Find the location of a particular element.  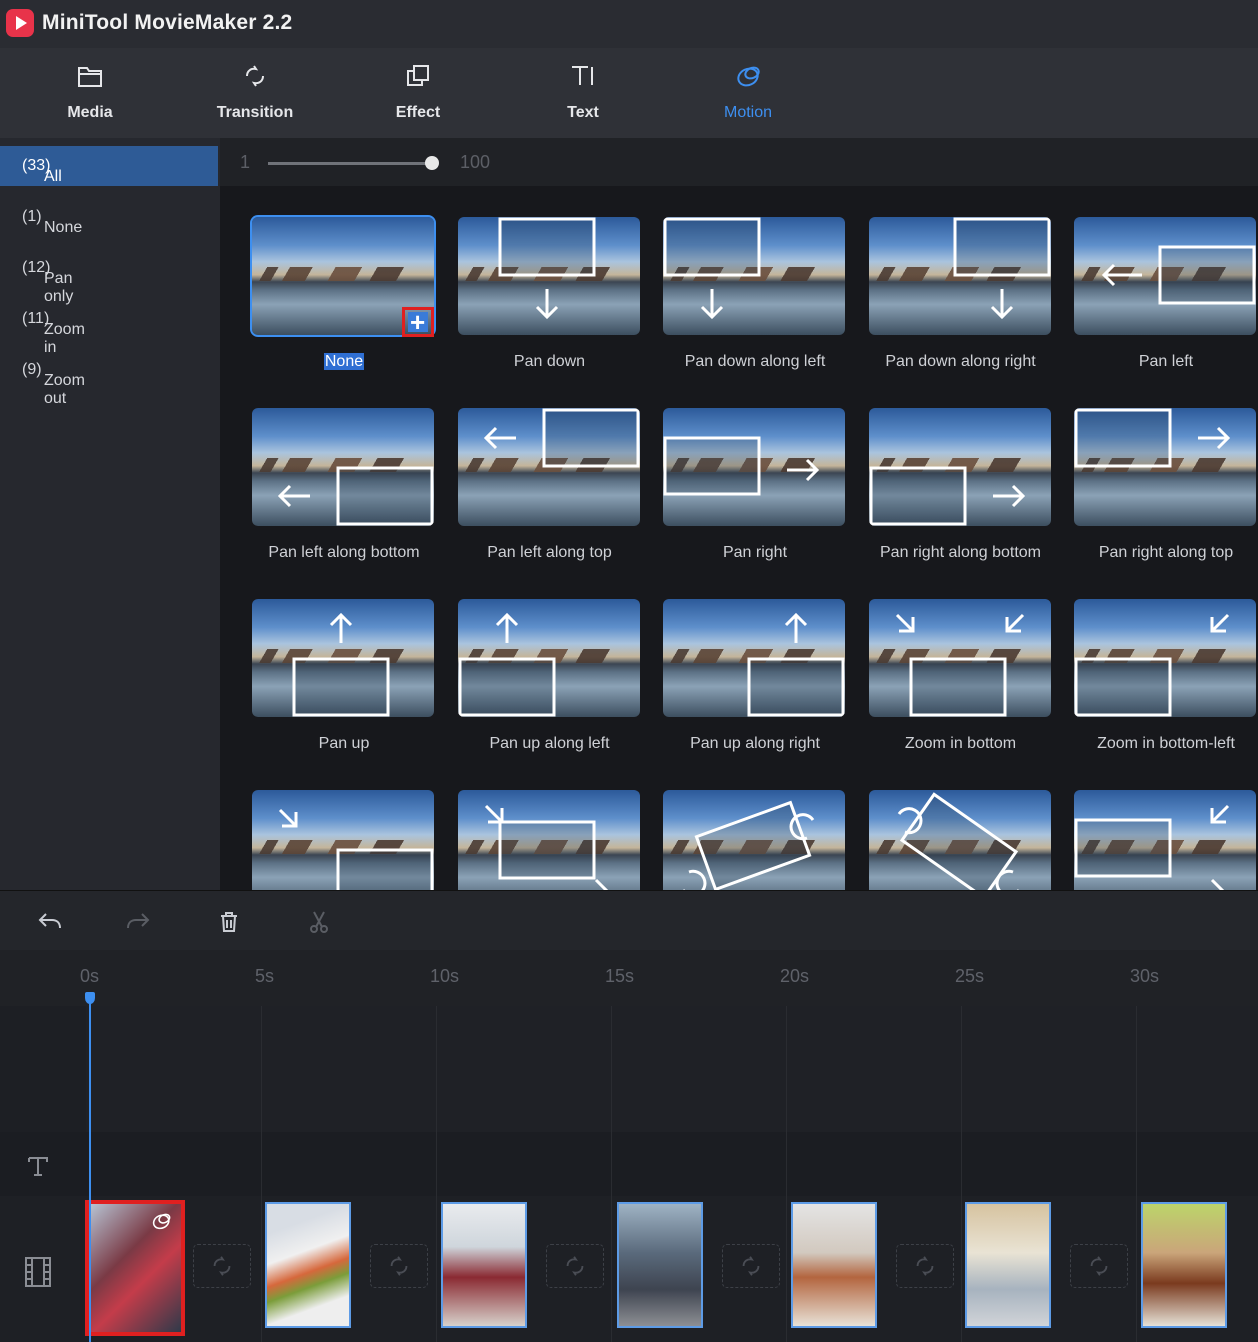

category-zoom-in: Zoom in (11) is located at coordinates (109, 327).